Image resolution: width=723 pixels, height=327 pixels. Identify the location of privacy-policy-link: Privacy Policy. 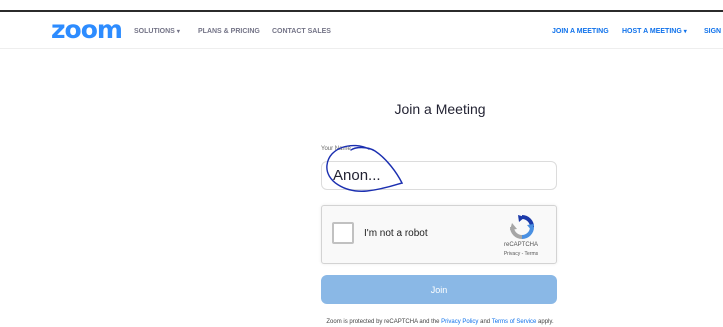
(459, 322).